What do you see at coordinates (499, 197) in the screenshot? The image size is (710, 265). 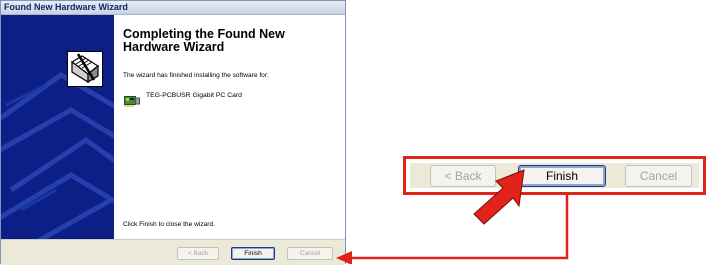 I see `pointer-arrow-icon` at bounding box center [499, 197].